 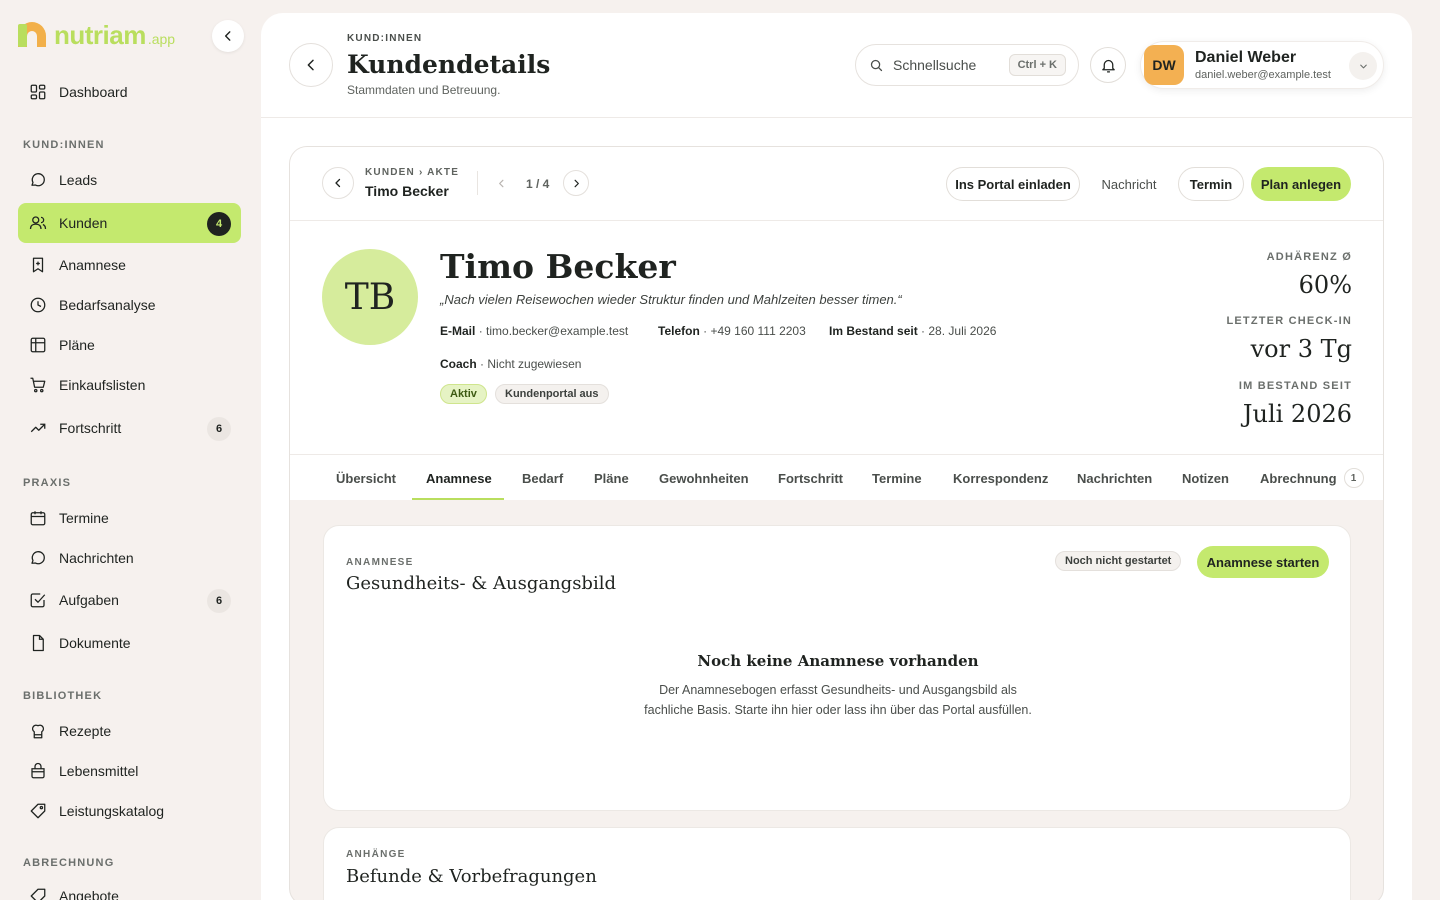 I want to click on appointment-button: Termin, so click(x=1211, y=184).